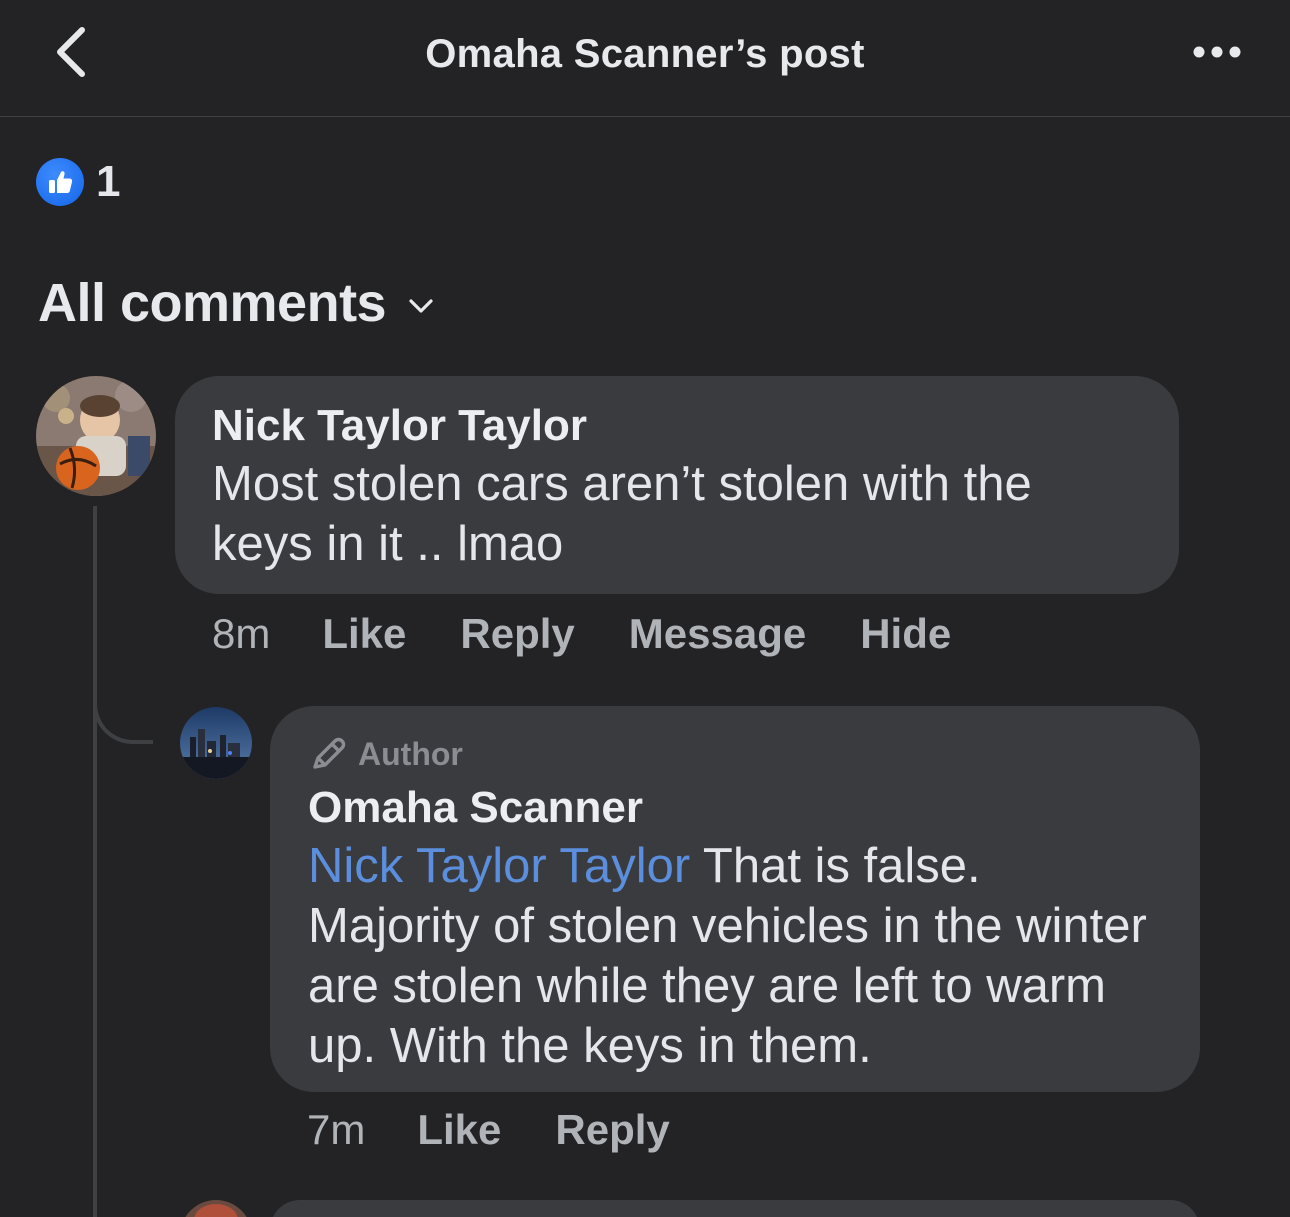 Image resolution: width=1290 pixels, height=1217 pixels. What do you see at coordinates (60, 182) in the screenshot?
I see `like-reaction-icon` at bounding box center [60, 182].